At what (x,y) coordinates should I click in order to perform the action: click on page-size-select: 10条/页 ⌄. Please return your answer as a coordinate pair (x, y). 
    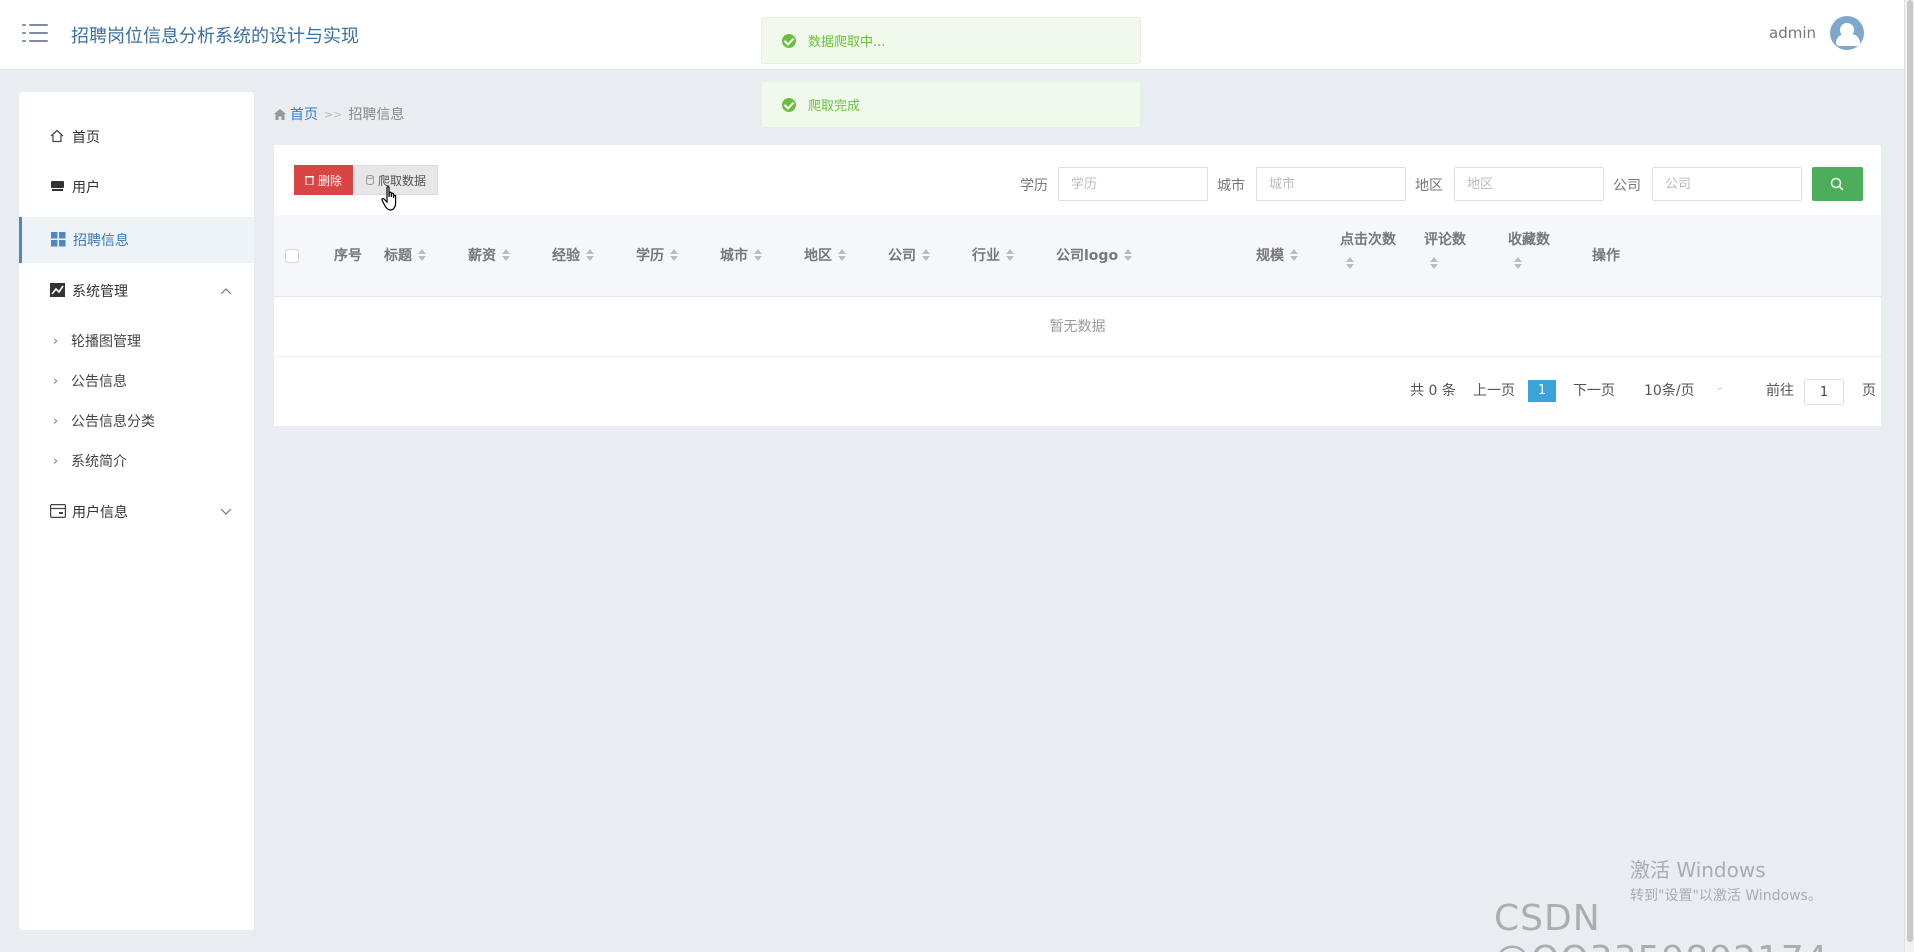
    Looking at the image, I should click on (1684, 392).